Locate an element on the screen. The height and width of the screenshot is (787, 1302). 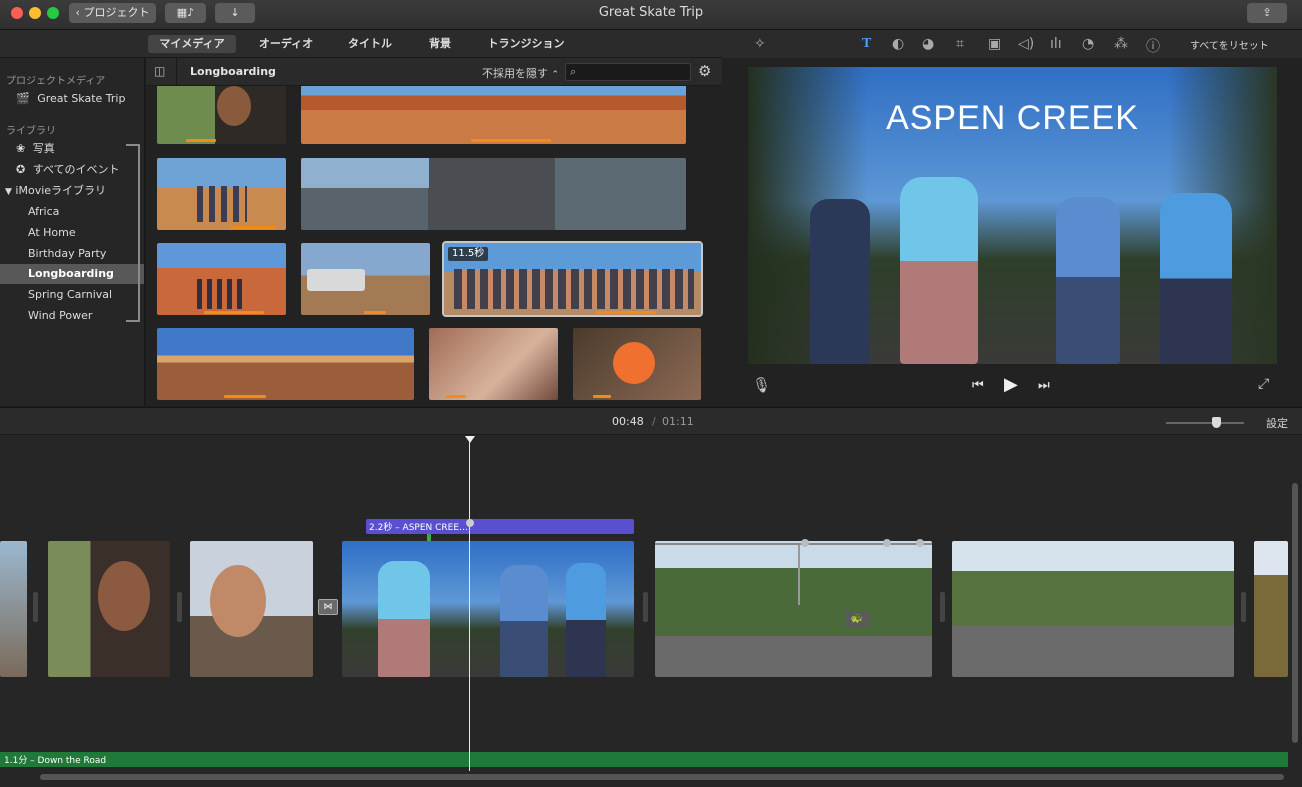
rv-image is located at coordinates (336, 280).